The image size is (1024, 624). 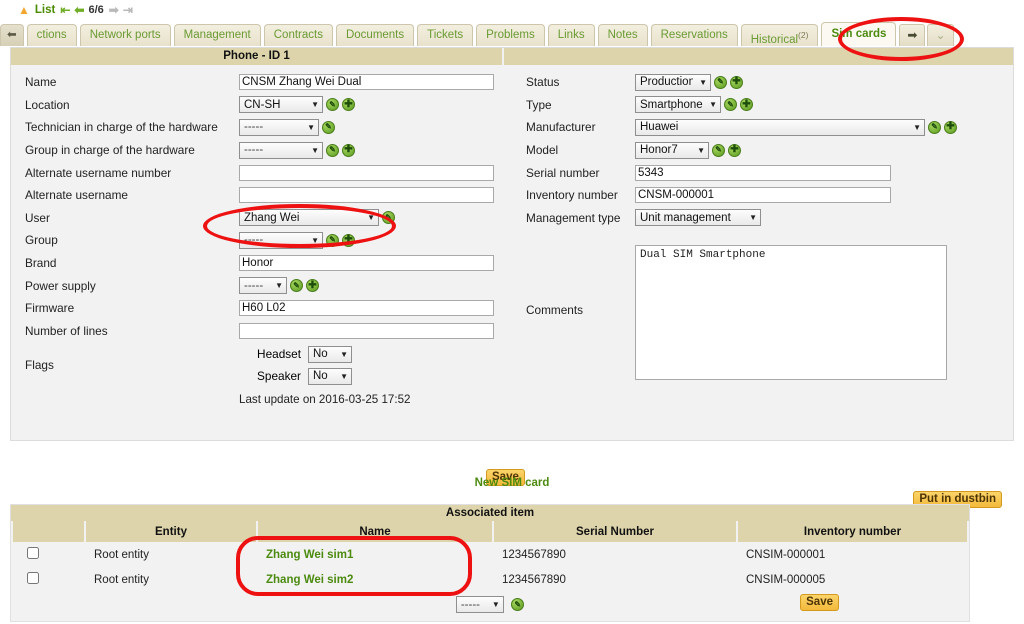 I want to click on cell-inventory-number: CNSIM-000005, so click(x=786, y=579).